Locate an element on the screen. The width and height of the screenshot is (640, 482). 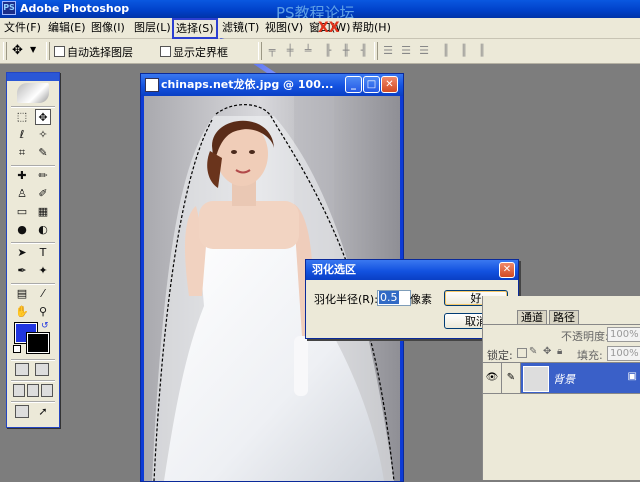
watermark-mark: XX is located at coordinates (329, 28).